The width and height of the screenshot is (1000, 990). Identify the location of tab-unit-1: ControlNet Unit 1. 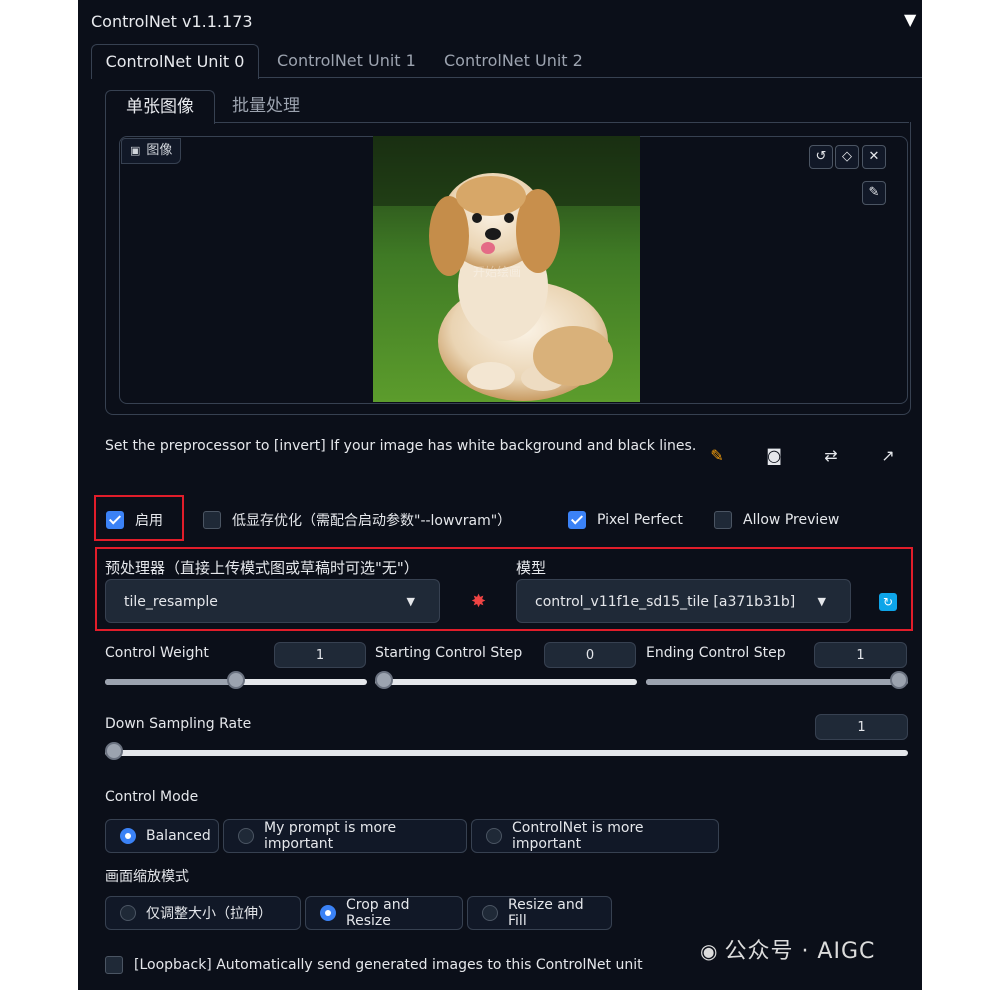
(346, 61).